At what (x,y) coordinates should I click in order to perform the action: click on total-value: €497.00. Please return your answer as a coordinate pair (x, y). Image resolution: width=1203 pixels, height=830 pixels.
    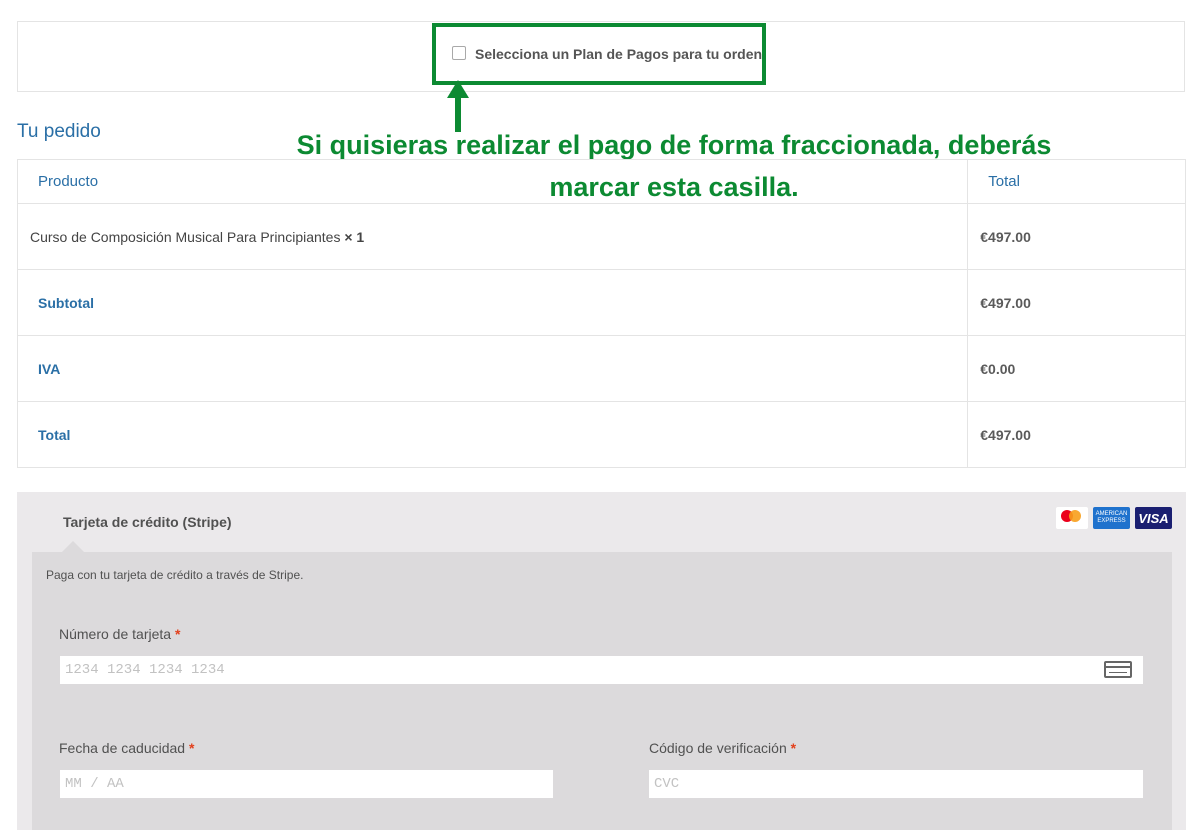
    Looking at the image, I should click on (1076, 434).